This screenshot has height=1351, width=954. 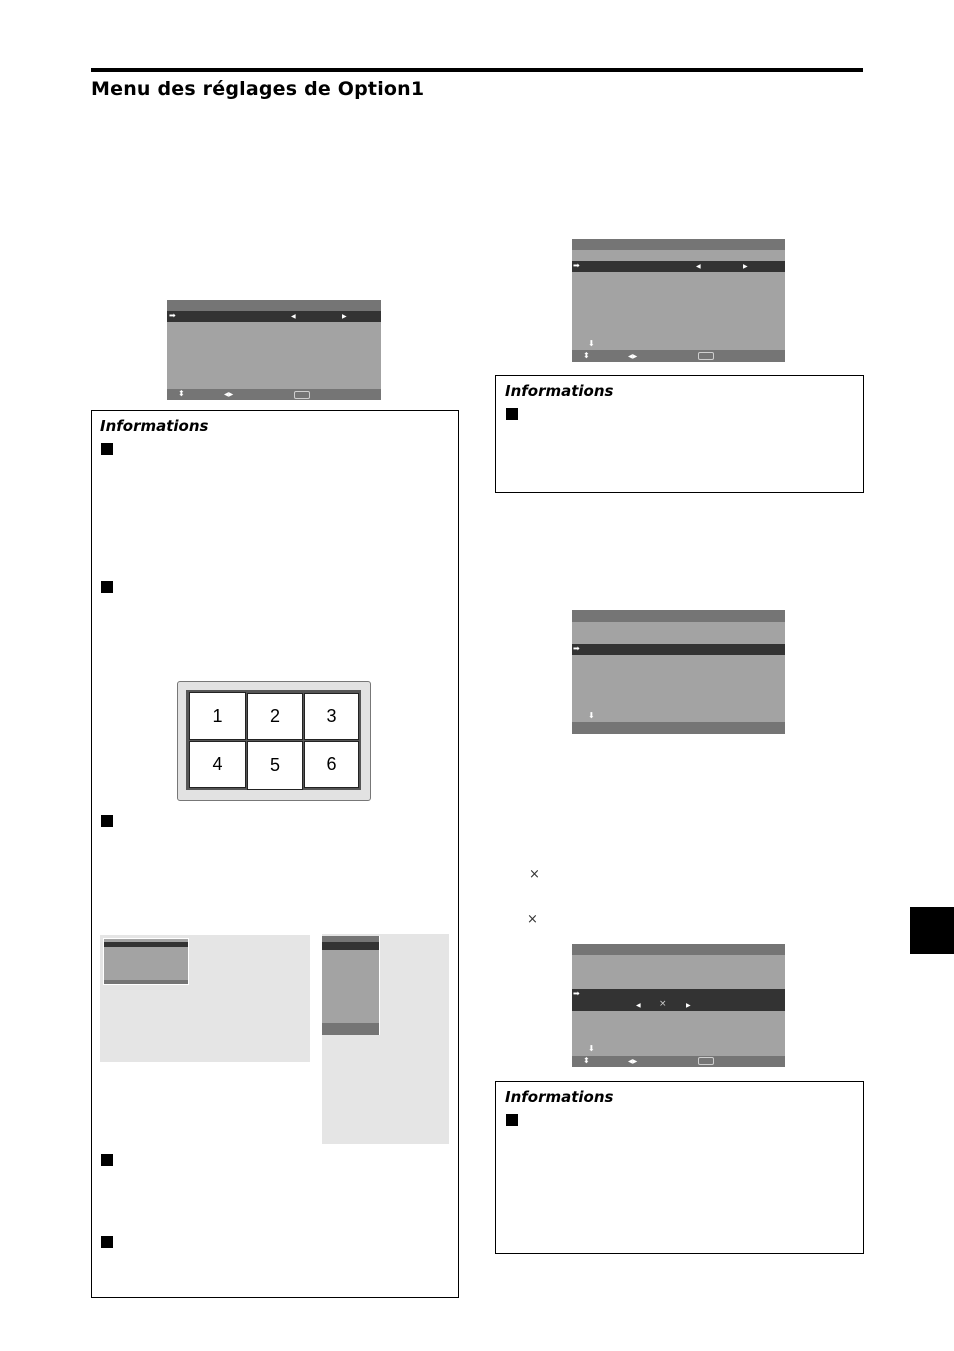 What do you see at coordinates (351, 985) in the screenshot?
I see `osd-thumbnail-portrait` at bounding box center [351, 985].